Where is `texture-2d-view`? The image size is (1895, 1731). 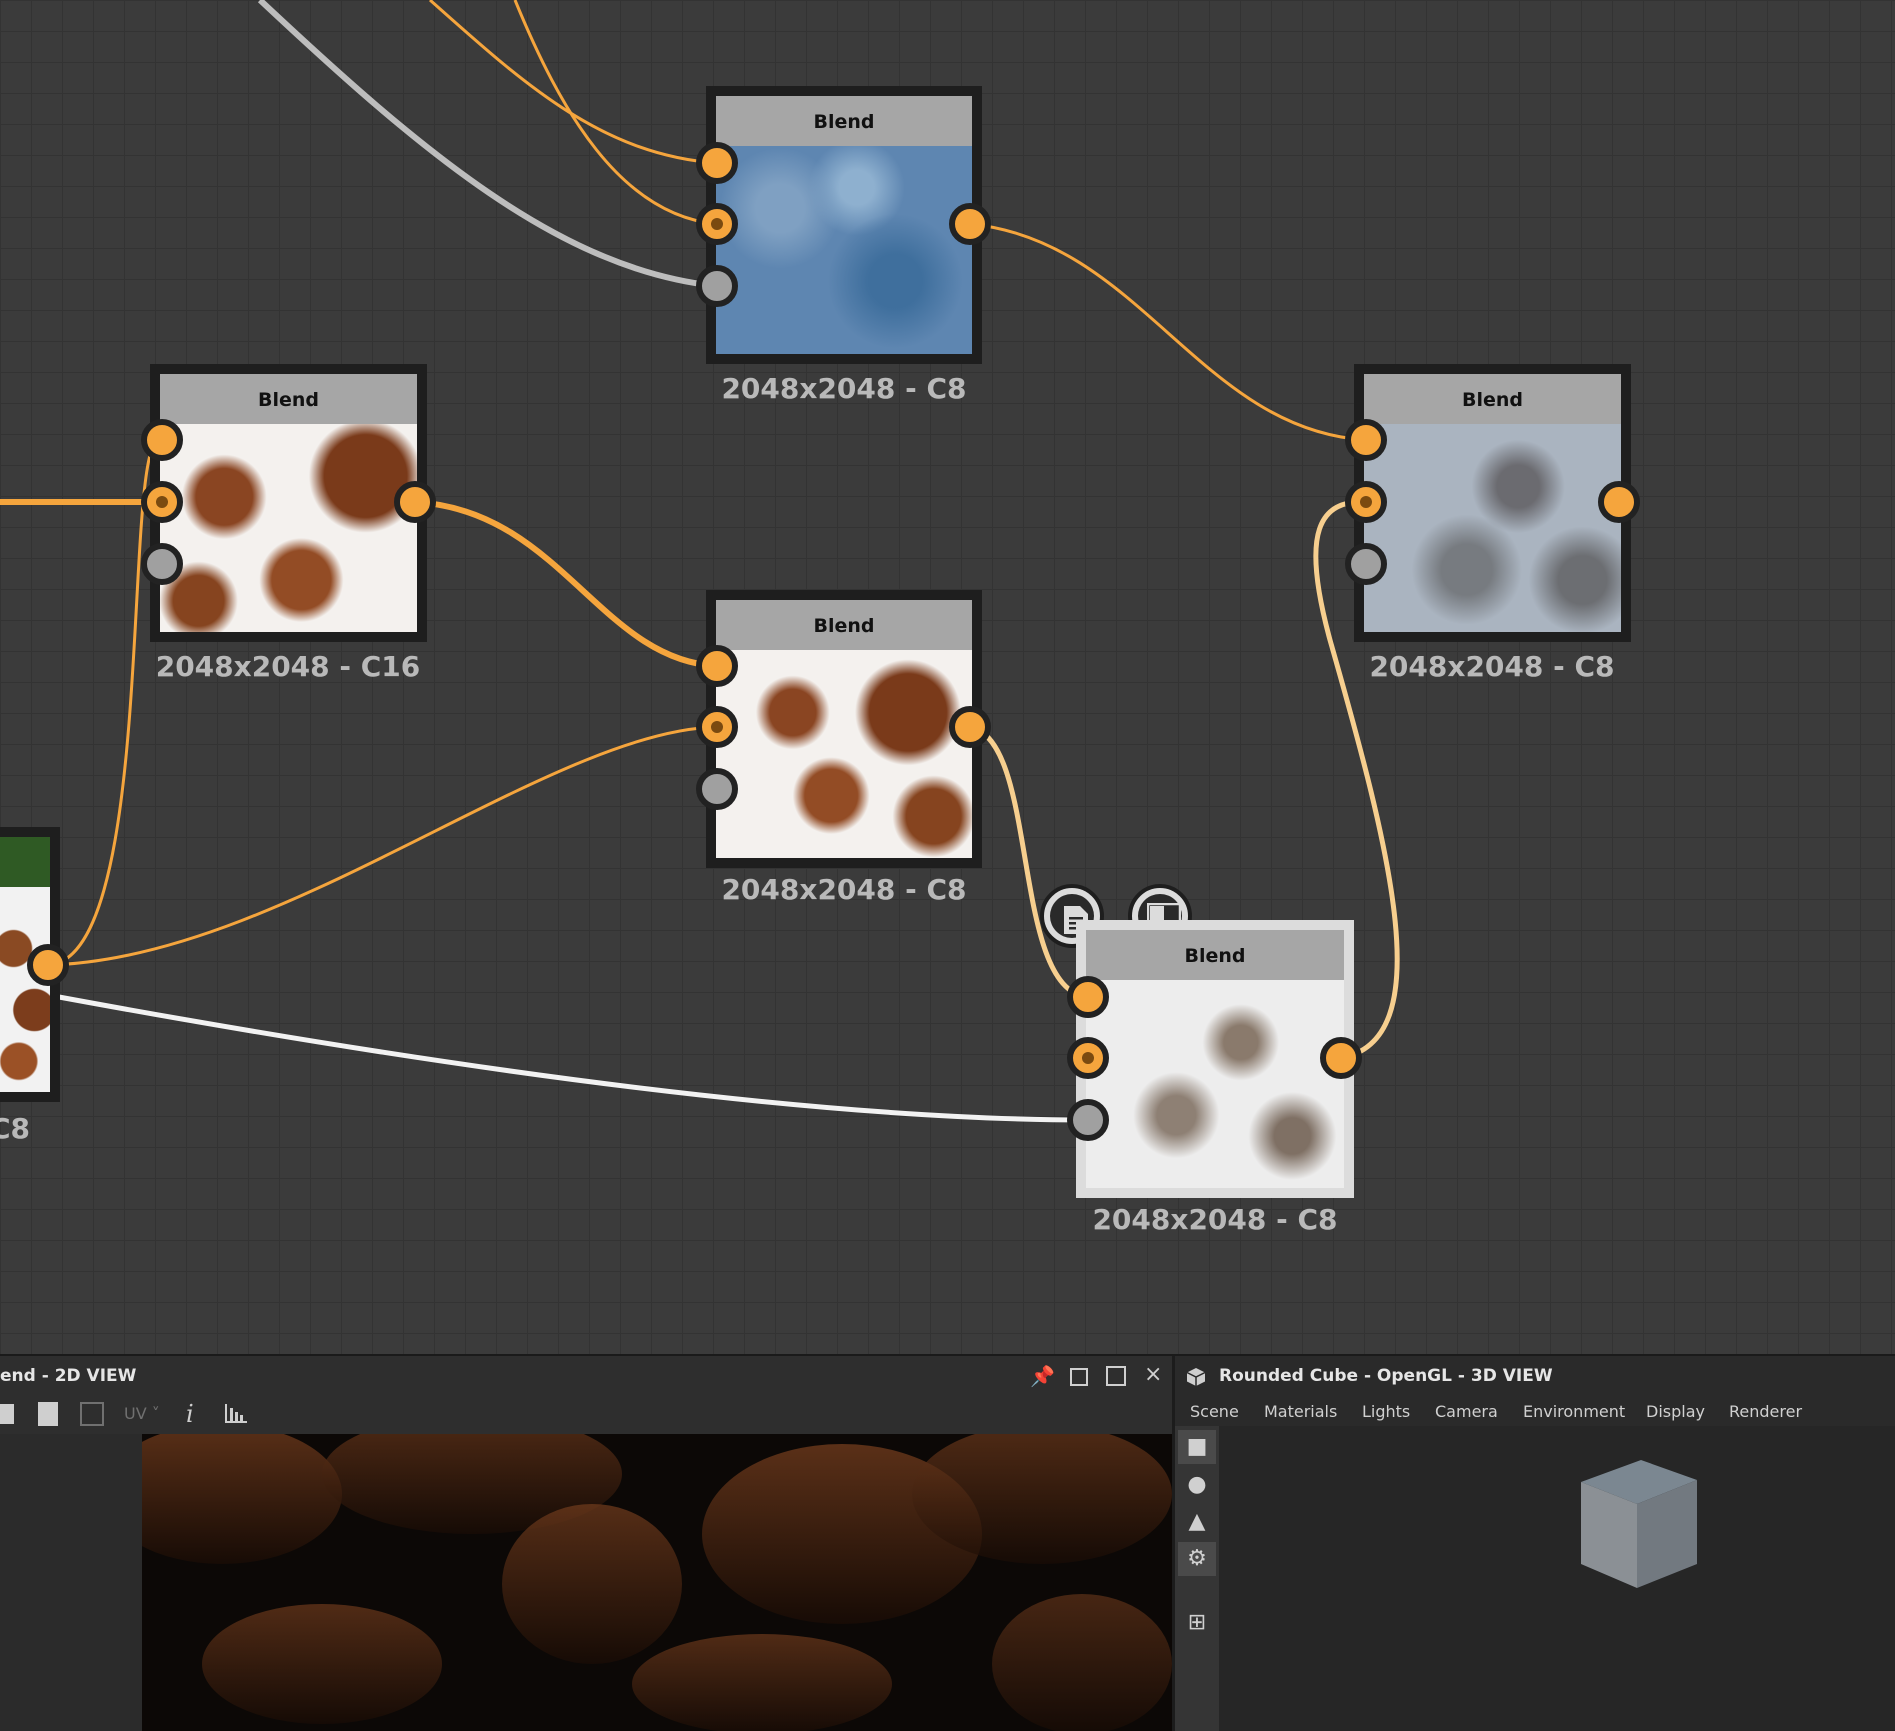
texture-2d-view is located at coordinates (657, 1582).